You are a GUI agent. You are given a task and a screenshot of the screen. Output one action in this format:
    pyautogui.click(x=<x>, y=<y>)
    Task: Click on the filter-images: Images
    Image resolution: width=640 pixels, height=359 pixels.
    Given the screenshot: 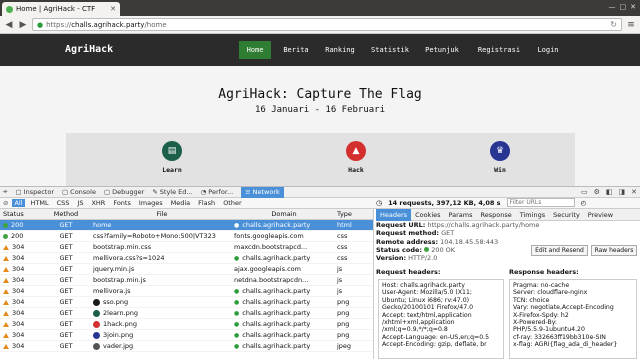 What is the action you would take?
    pyautogui.click(x=151, y=203)
    